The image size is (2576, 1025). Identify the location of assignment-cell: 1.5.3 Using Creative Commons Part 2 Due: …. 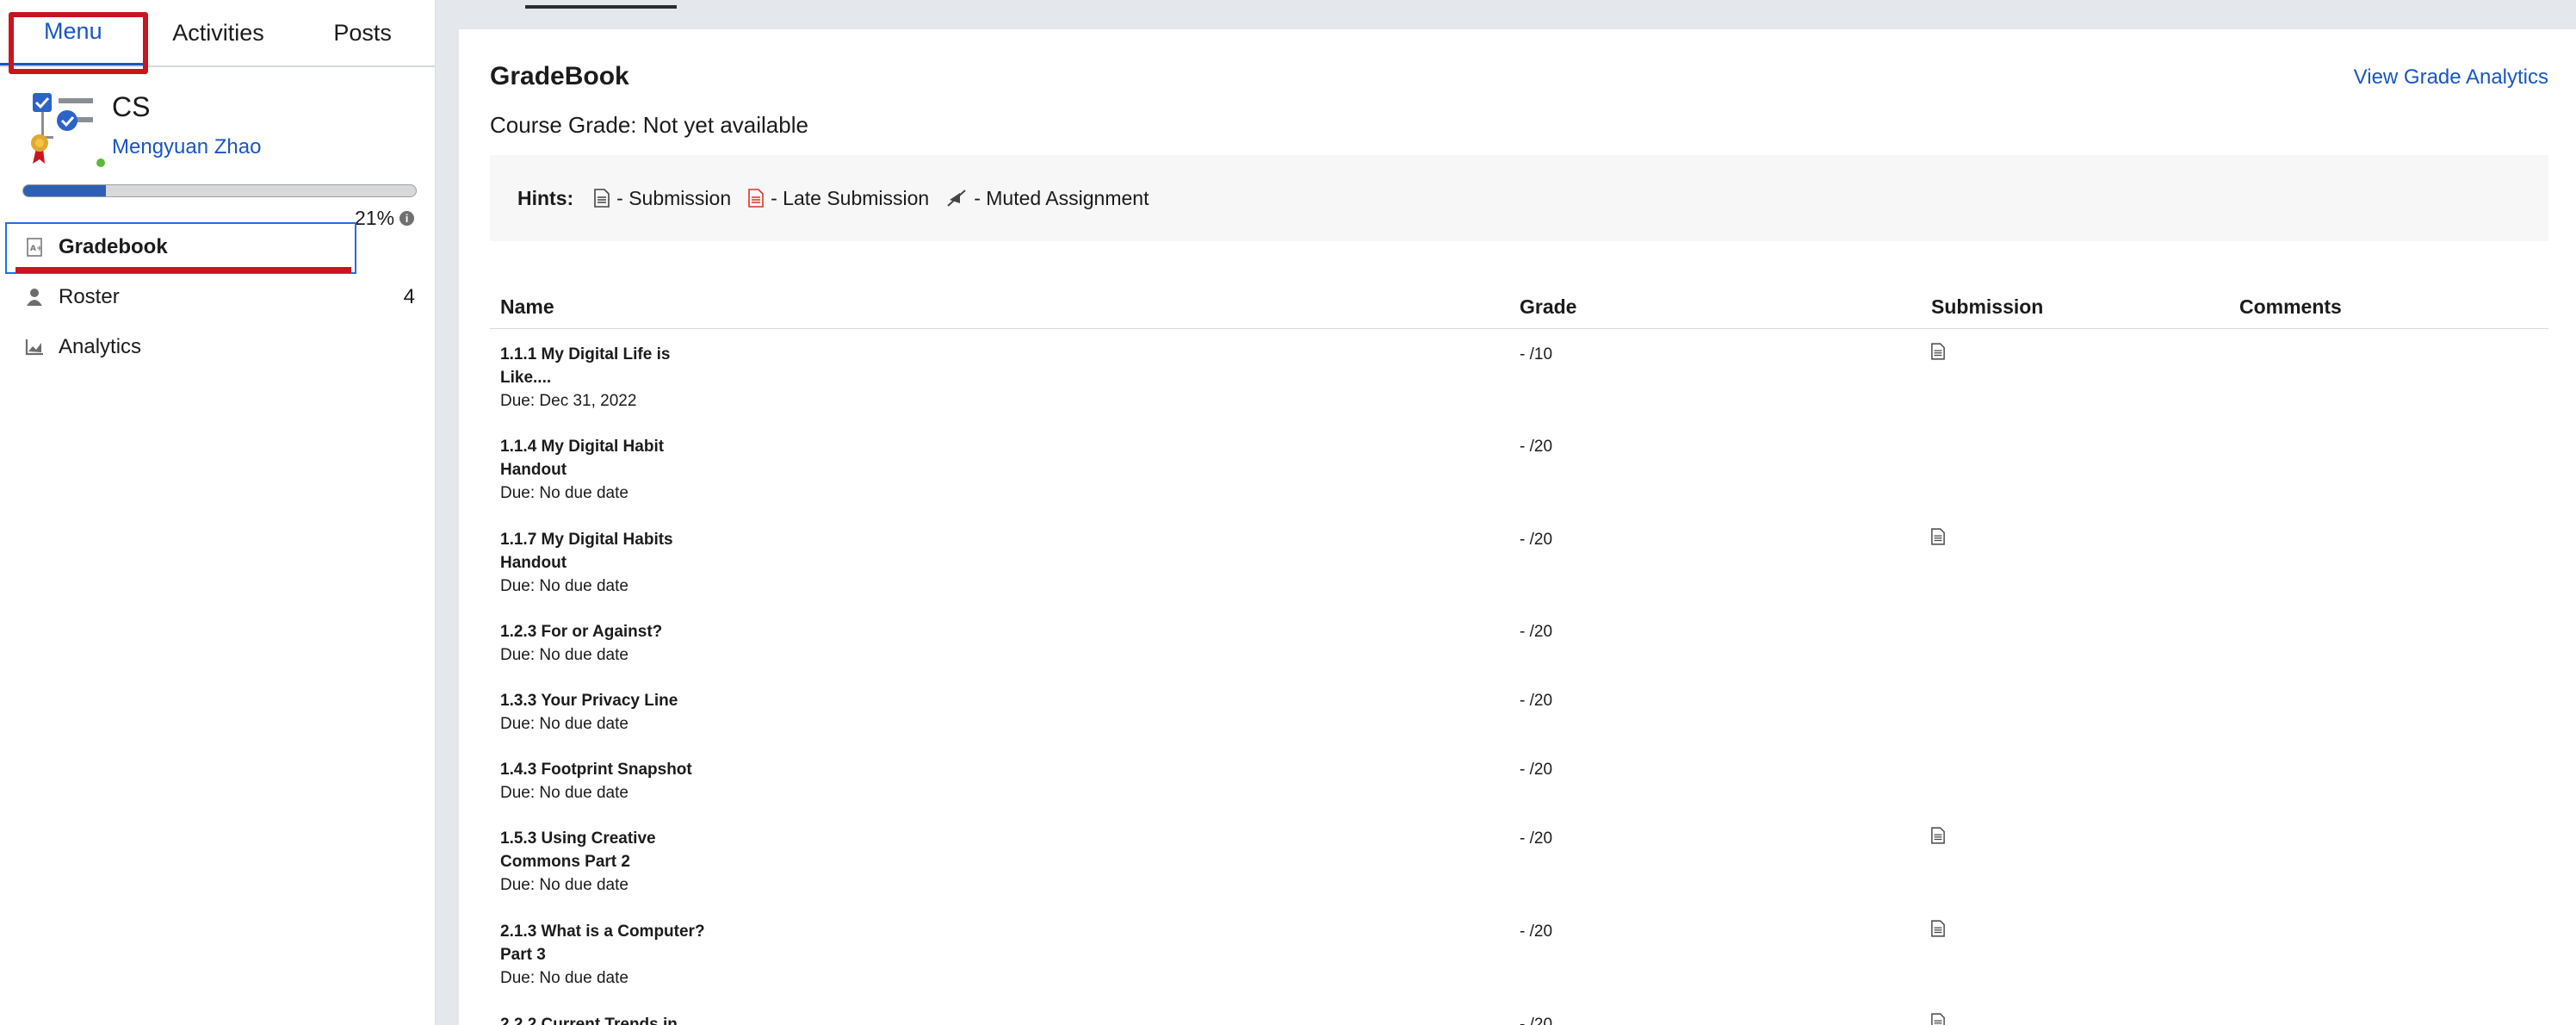
(1005, 862).